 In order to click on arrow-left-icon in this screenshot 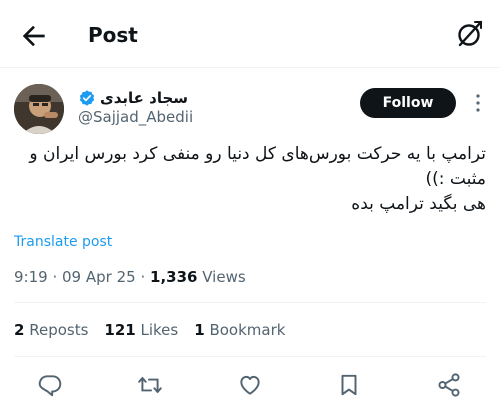, I will do `click(33, 36)`.